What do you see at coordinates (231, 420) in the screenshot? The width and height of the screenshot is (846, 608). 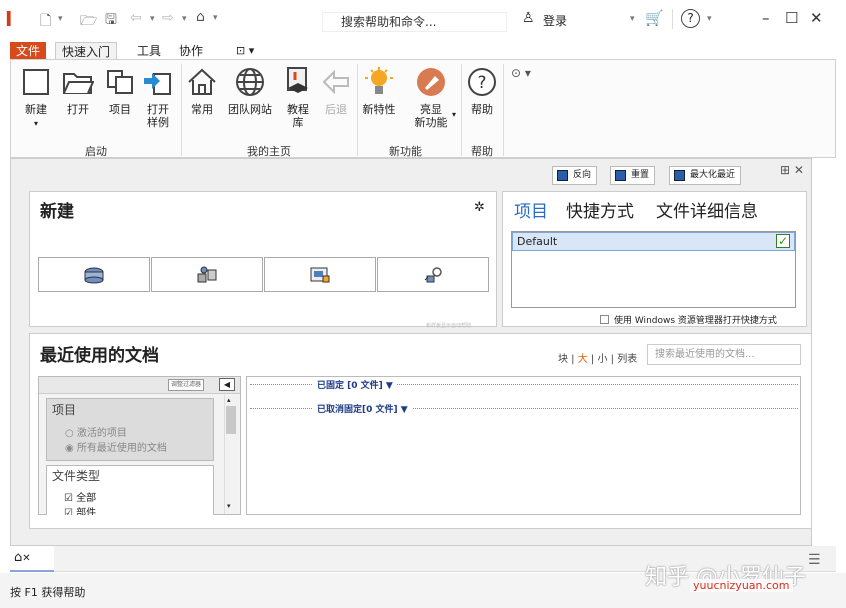 I see `scrollbar-thumb` at bounding box center [231, 420].